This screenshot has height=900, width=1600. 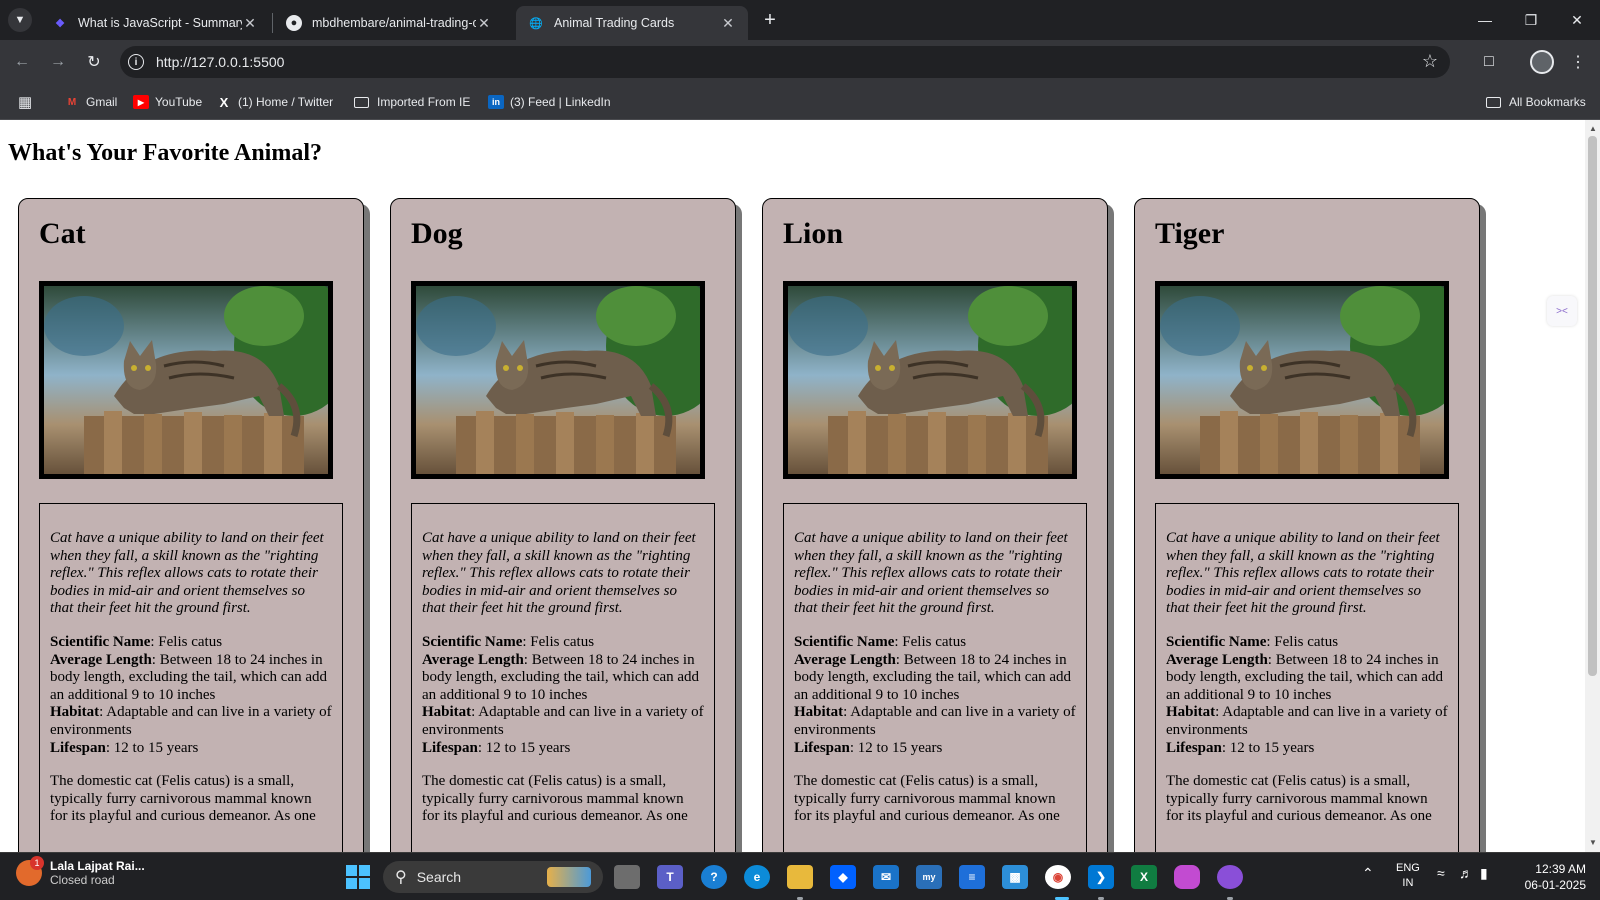 What do you see at coordinates (1101, 877) in the screenshot?
I see `vscode-icon: ❯` at bounding box center [1101, 877].